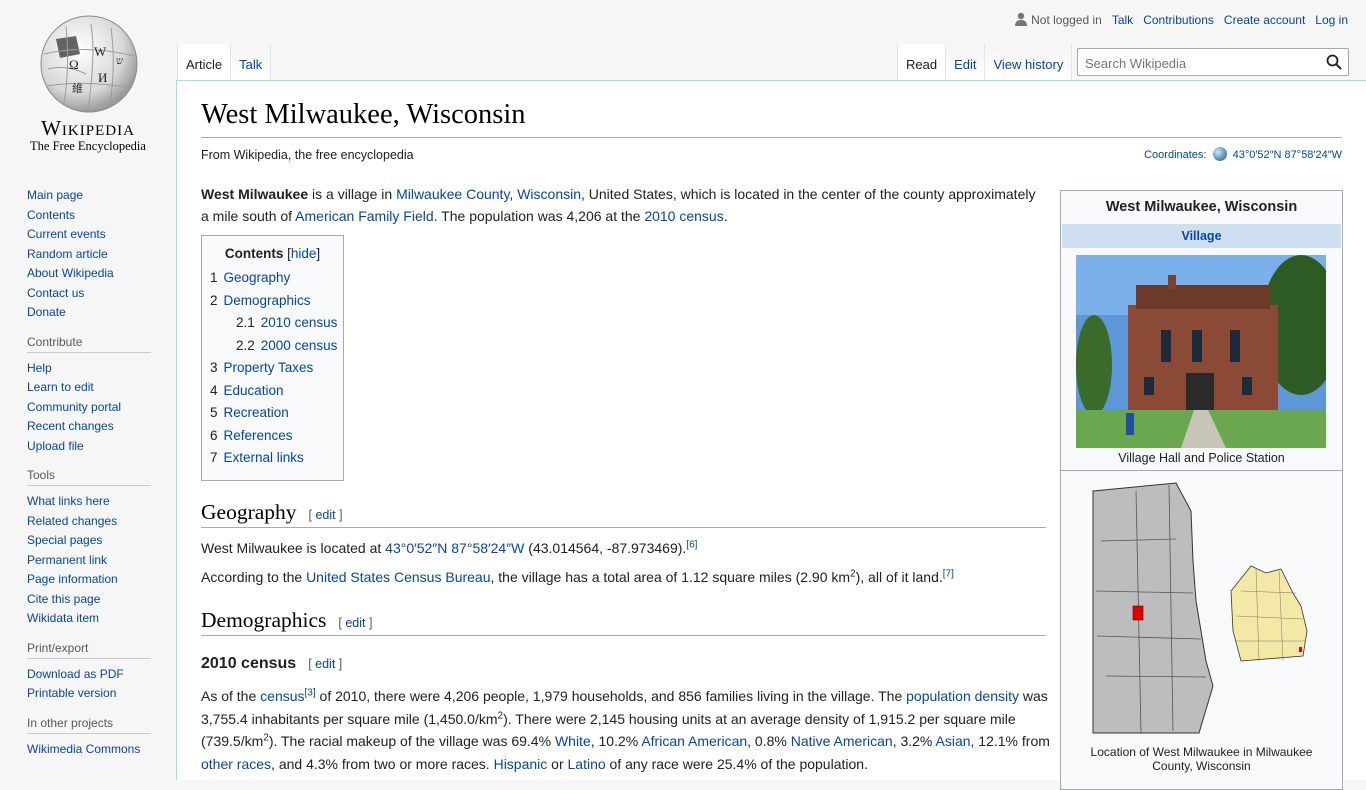 The height and width of the screenshot is (790, 1366). I want to click on toc-item: 7 External links, so click(276, 458).